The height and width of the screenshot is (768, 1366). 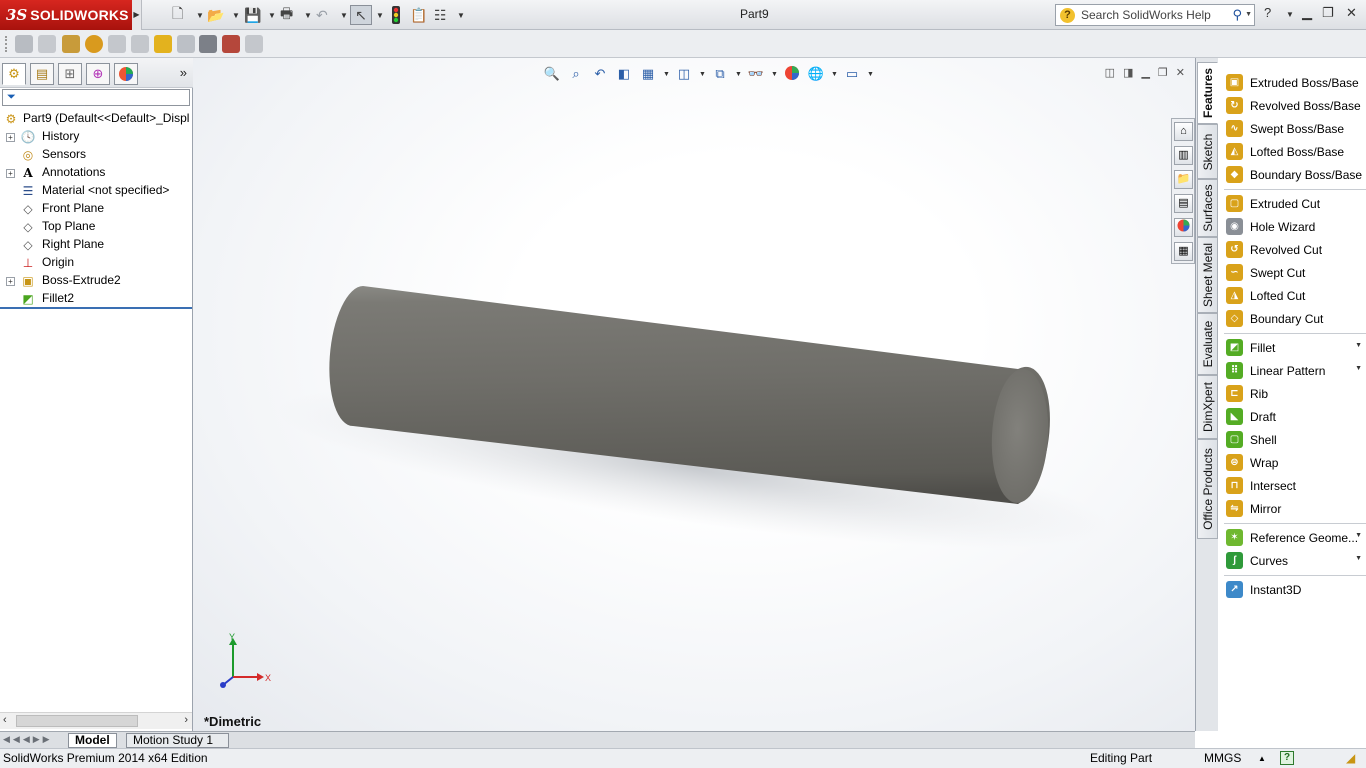 What do you see at coordinates (1207, 275) in the screenshot?
I see `tab-sheet-metal: Sheet Metal` at bounding box center [1207, 275].